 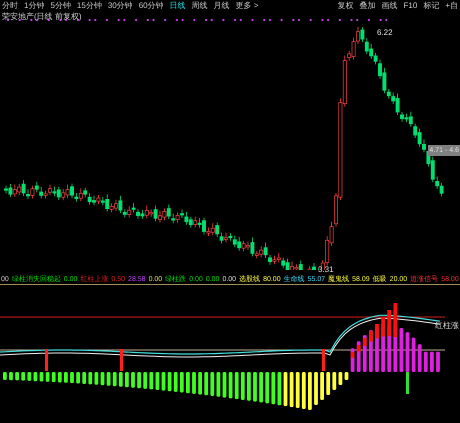 I want to click on toolbar-button: 画线, so click(x=390, y=6).